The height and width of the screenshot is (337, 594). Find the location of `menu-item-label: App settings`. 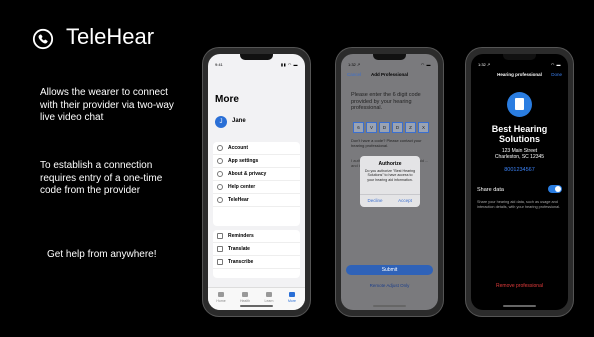

menu-item-label: App settings is located at coordinates (243, 161).